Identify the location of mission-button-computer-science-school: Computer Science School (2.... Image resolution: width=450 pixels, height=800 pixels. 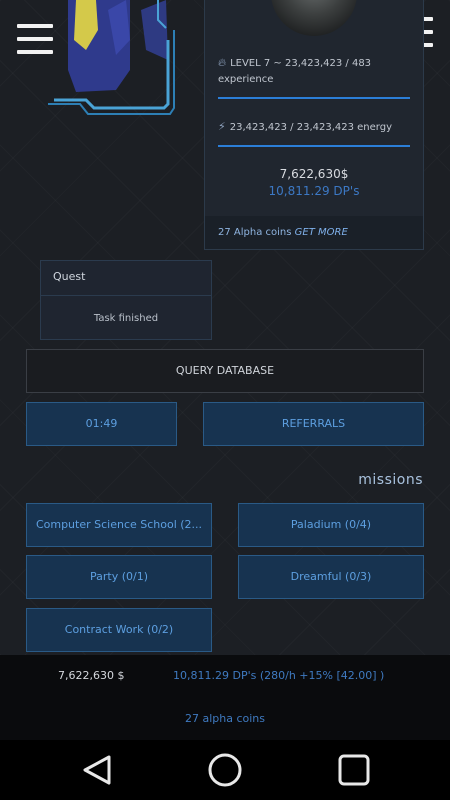
(119, 525).